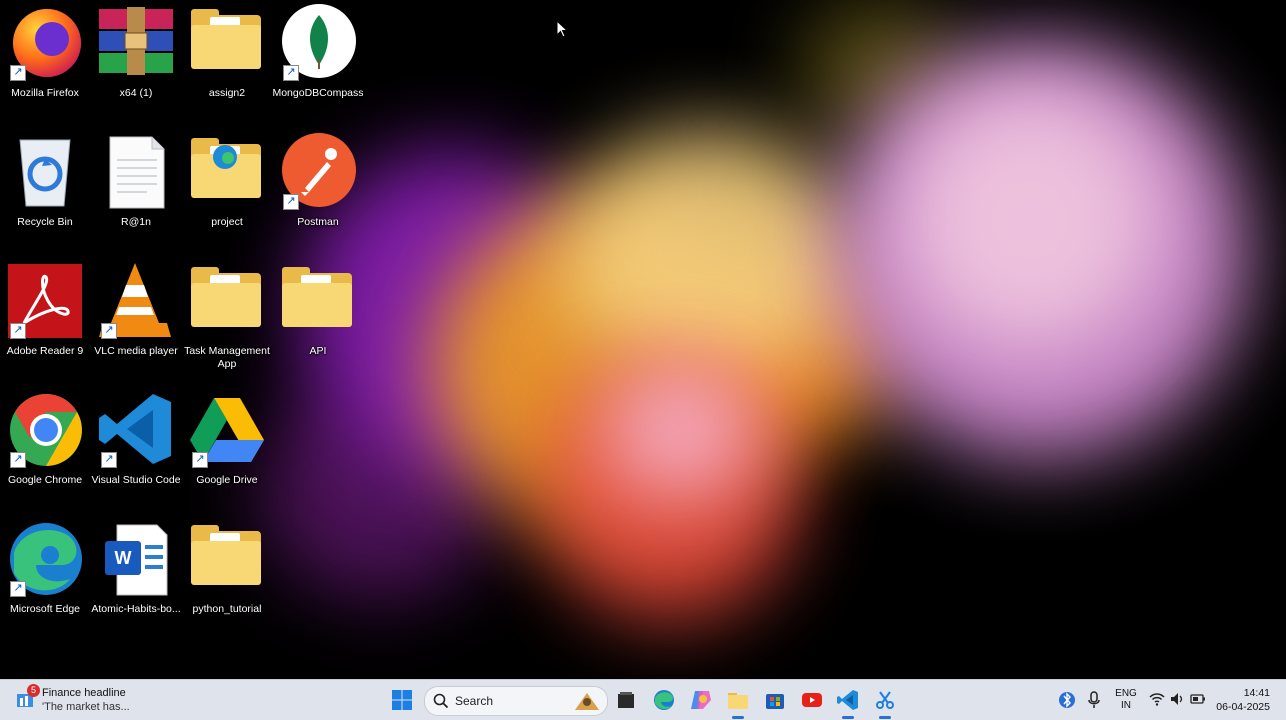  I want to click on clock-date: 06-04-2025, so click(1243, 707).